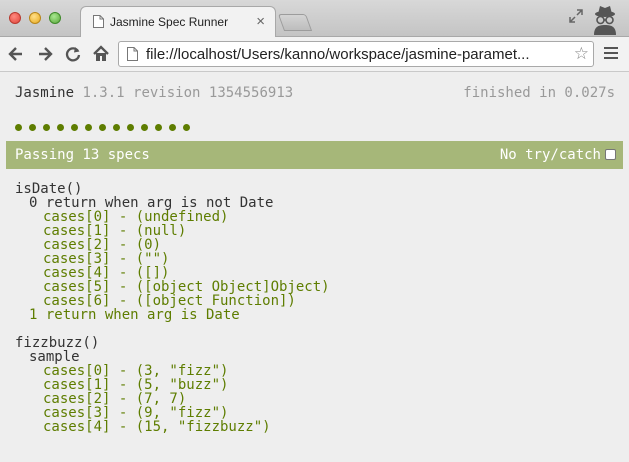 This screenshot has height=462, width=629. Describe the element at coordinates (73, 54) in the screenshot. I see `reload-icon` at that location.